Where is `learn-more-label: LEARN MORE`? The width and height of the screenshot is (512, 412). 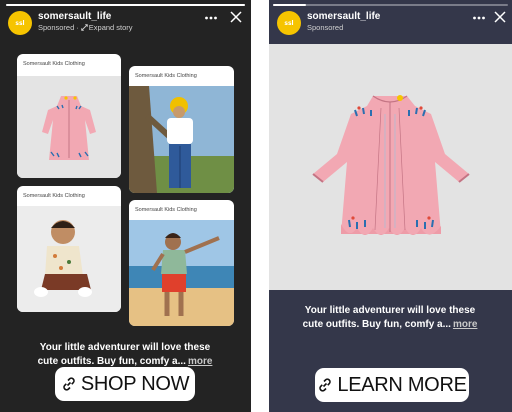
learn-more-label: LEARN MORE is located at coordinates (402, 384).